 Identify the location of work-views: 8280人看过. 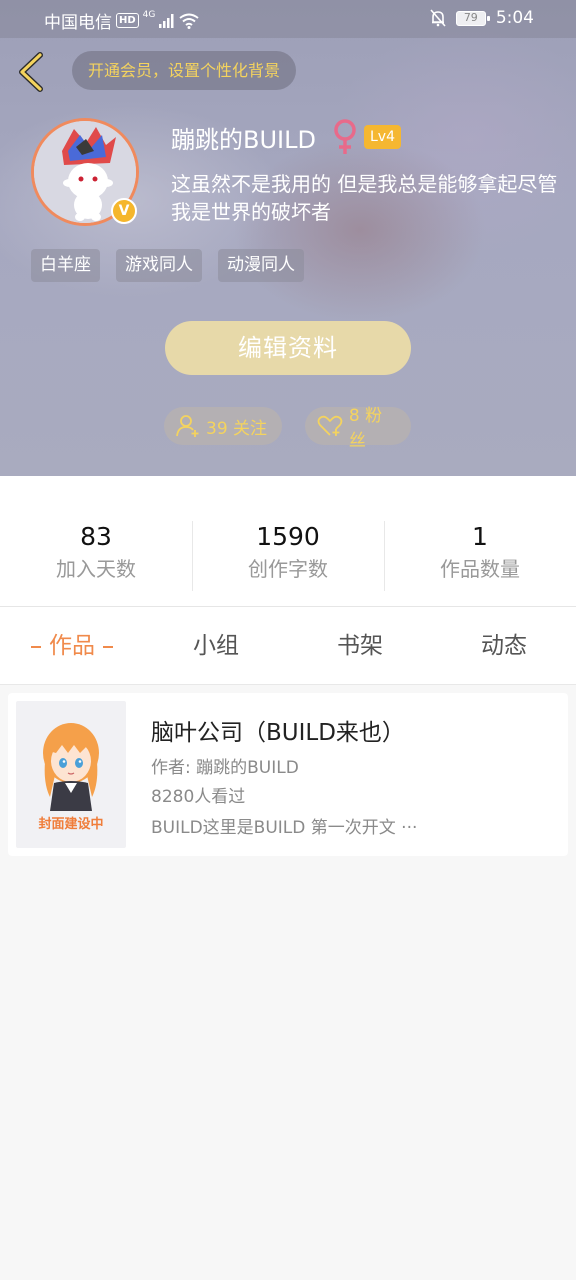
(198, 797).